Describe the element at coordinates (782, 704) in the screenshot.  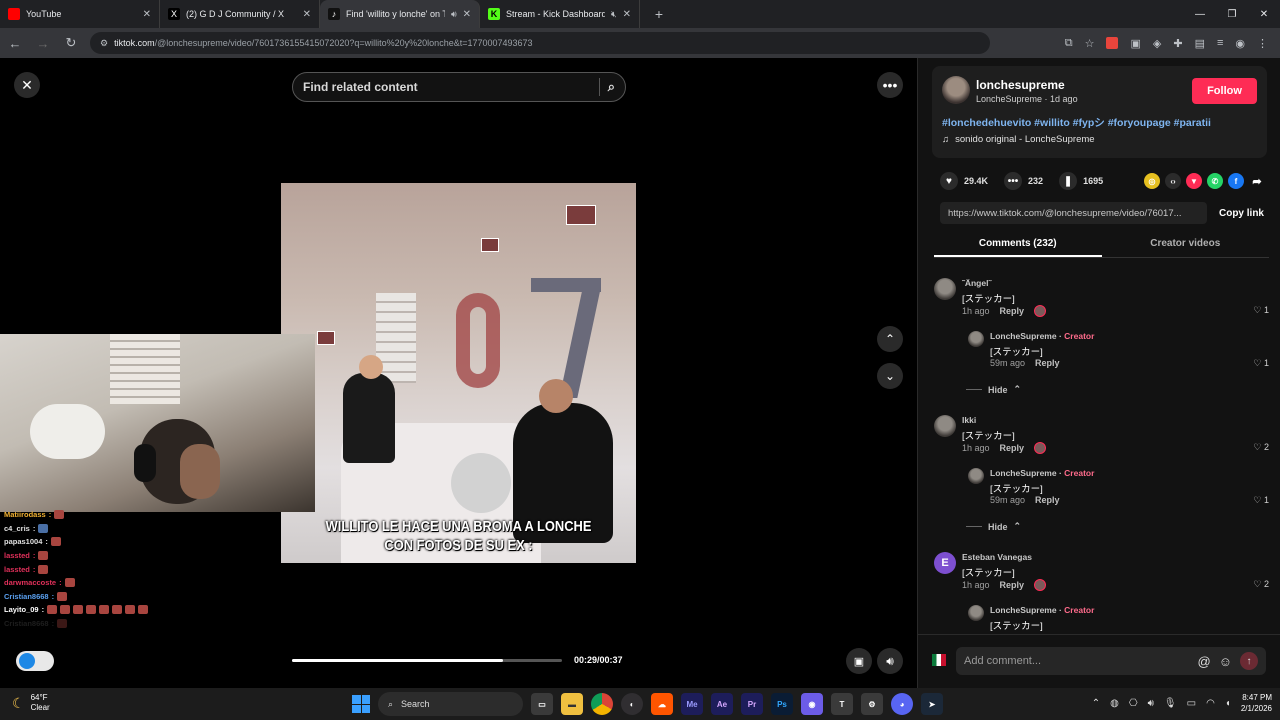
I see `photoshop-icon: Ps` at that location.